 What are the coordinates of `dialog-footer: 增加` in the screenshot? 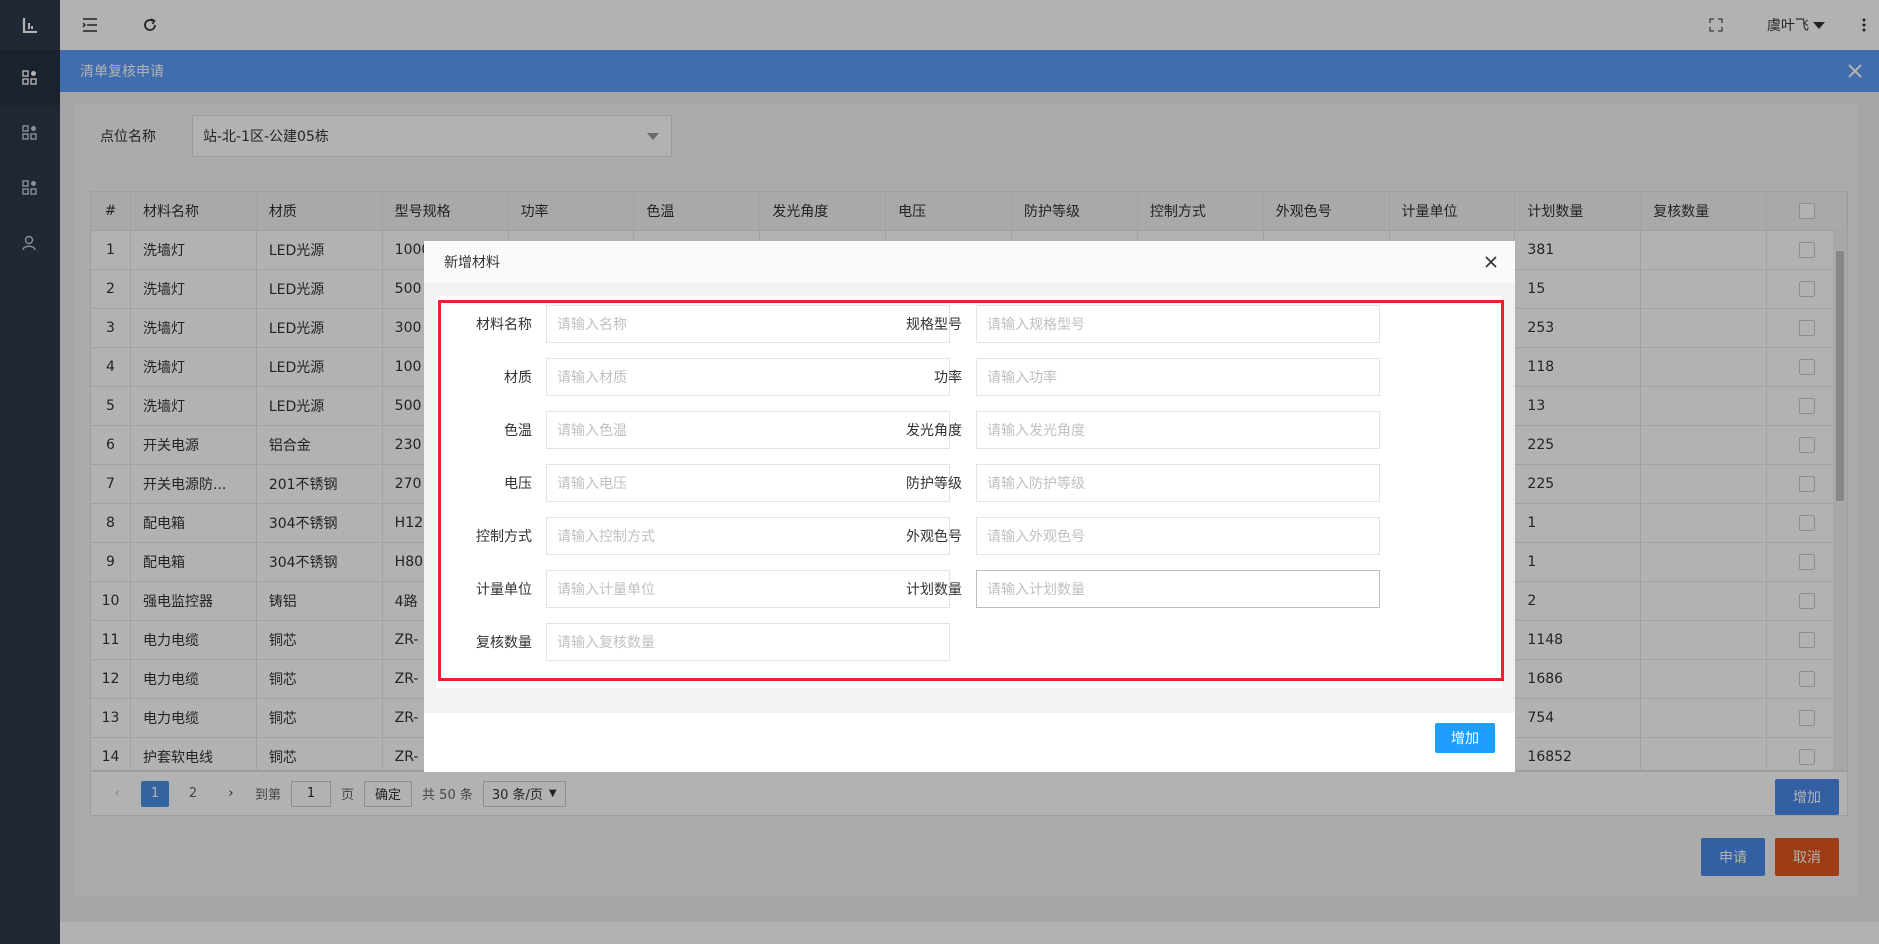 It's located at (969, 742).